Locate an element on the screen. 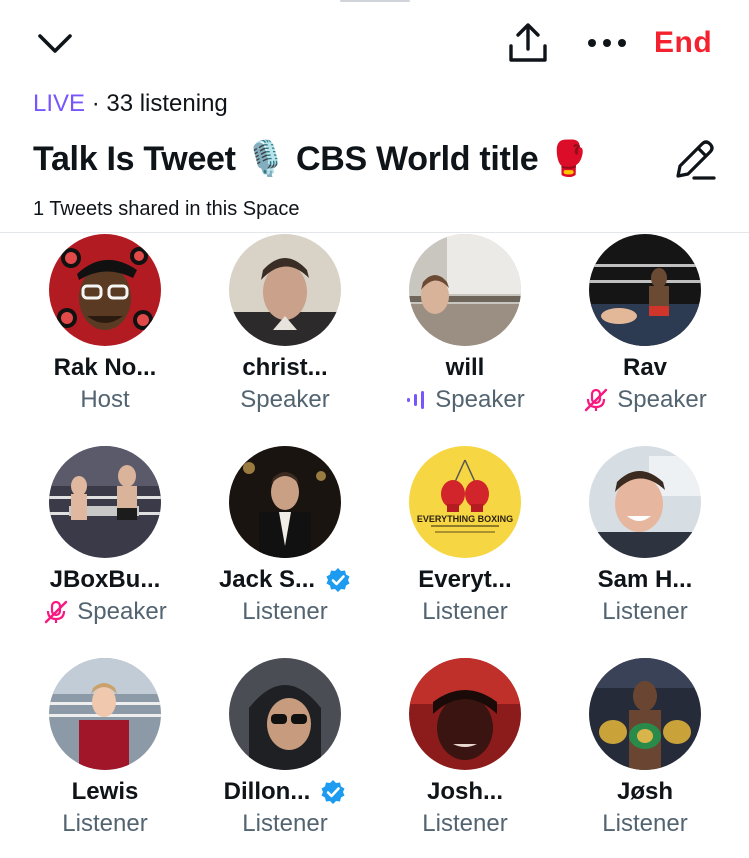 The width and height of the screenshot is (749, 858). space-title-row: Talk Is Tweet 🎙️ CBS World title 🥊 is located at coordinates (358, 159).